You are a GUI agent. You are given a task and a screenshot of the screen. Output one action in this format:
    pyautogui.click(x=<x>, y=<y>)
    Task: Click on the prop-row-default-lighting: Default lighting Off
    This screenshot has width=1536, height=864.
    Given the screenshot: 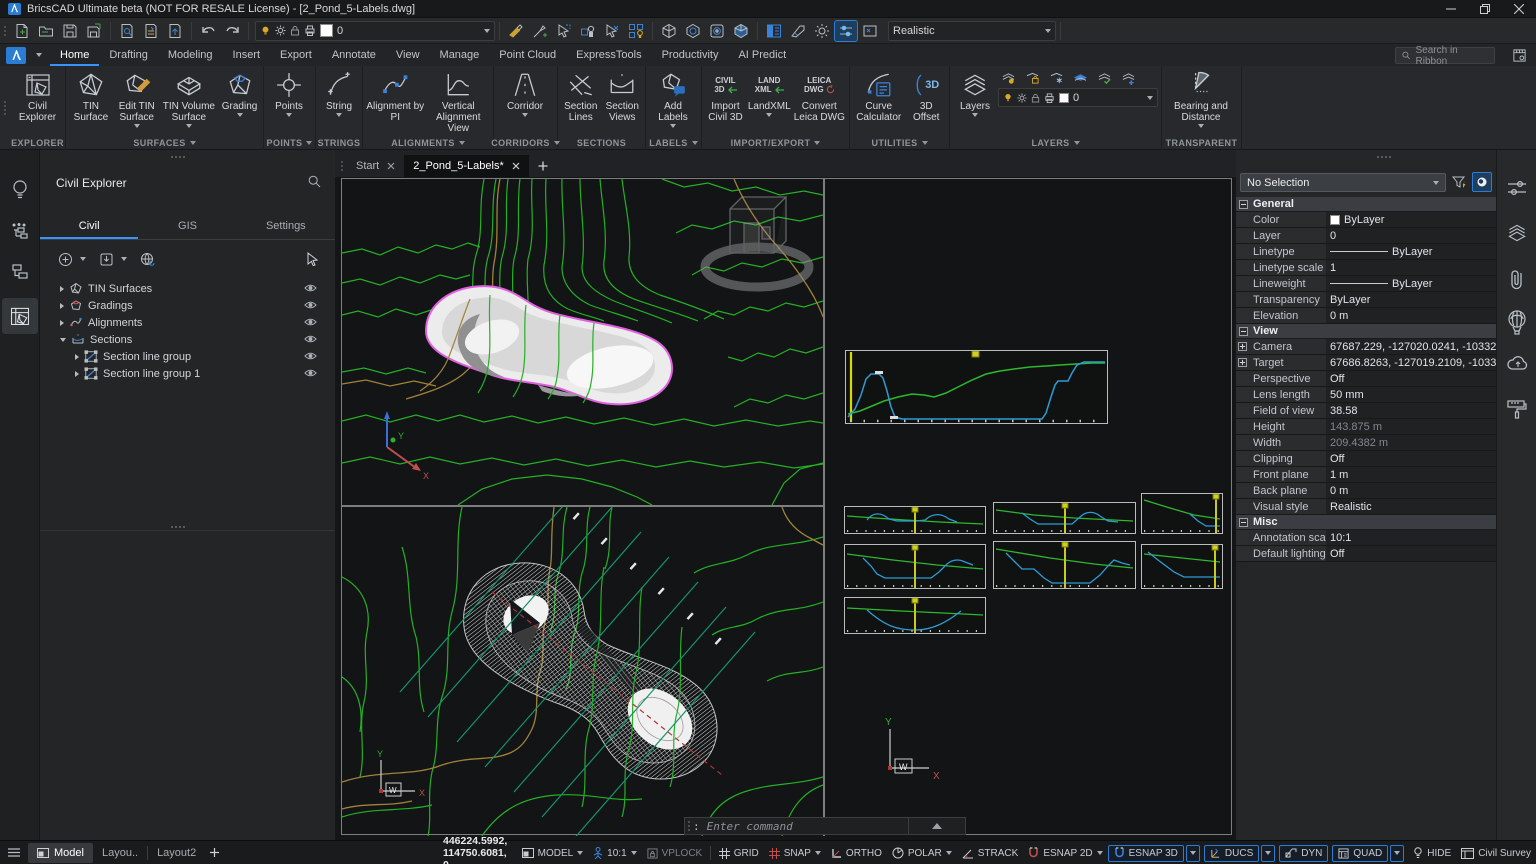 What is the action you would take?
    pyautogui.click(x=1366, y=554)
    